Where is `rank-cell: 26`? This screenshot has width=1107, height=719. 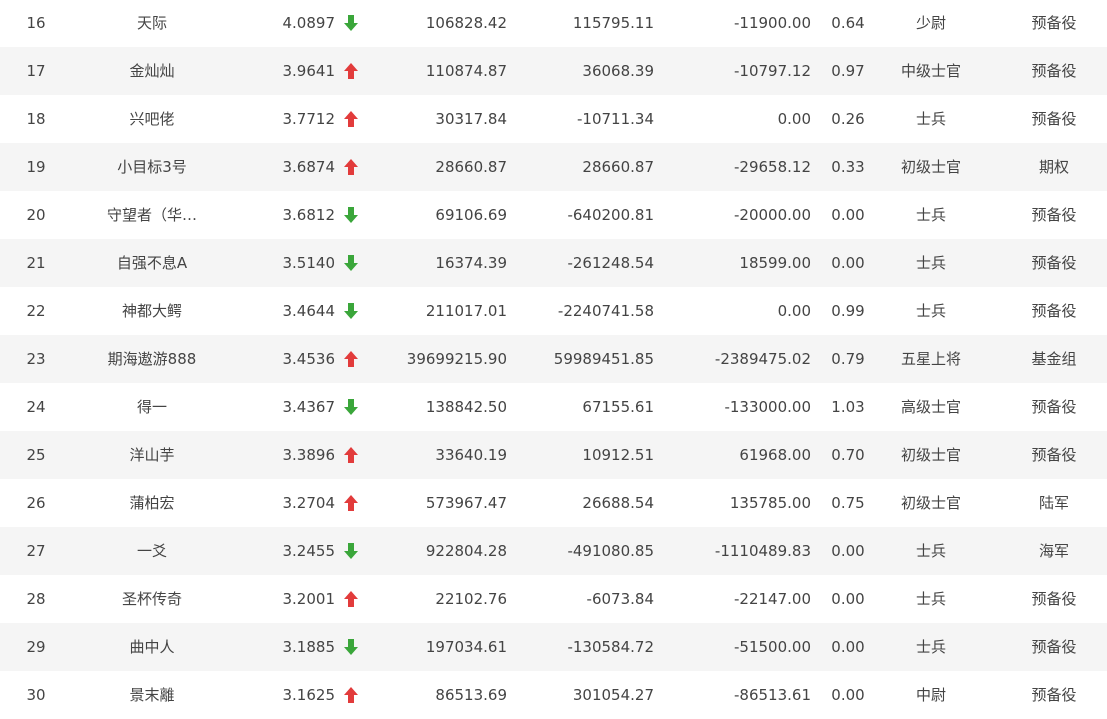 rank-cell: 26 is located at coordinates (36, 503).